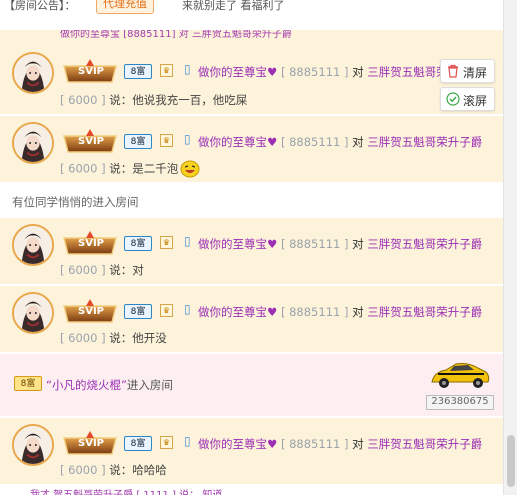 The height and width of the screenshot is (495, 517). I want to click on system-notice: 有位同学悄悄的进入房间, so click(75, 202).